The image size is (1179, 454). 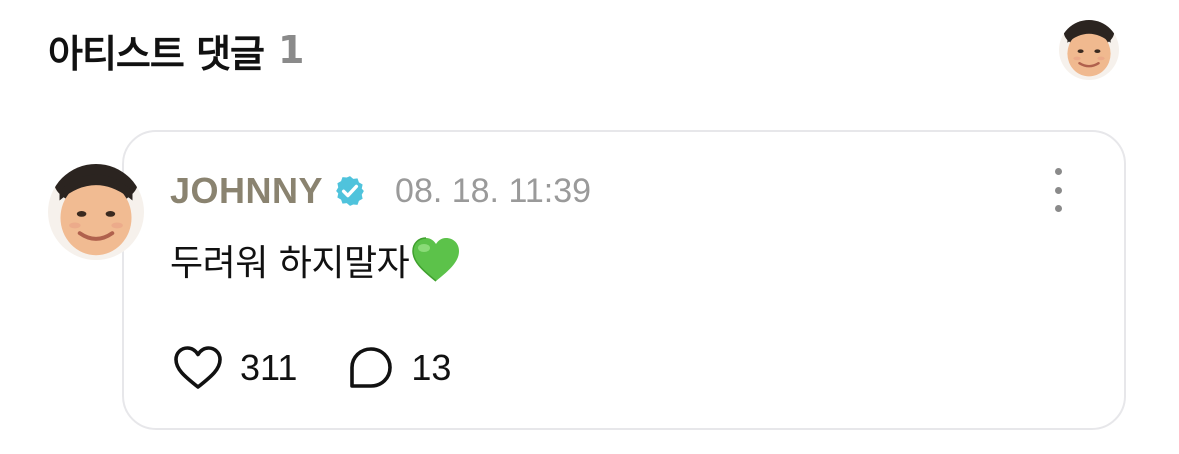 I want to click on comment-meta: JOHNNY 08. 18. 11:39, so click(x=380, y=191).